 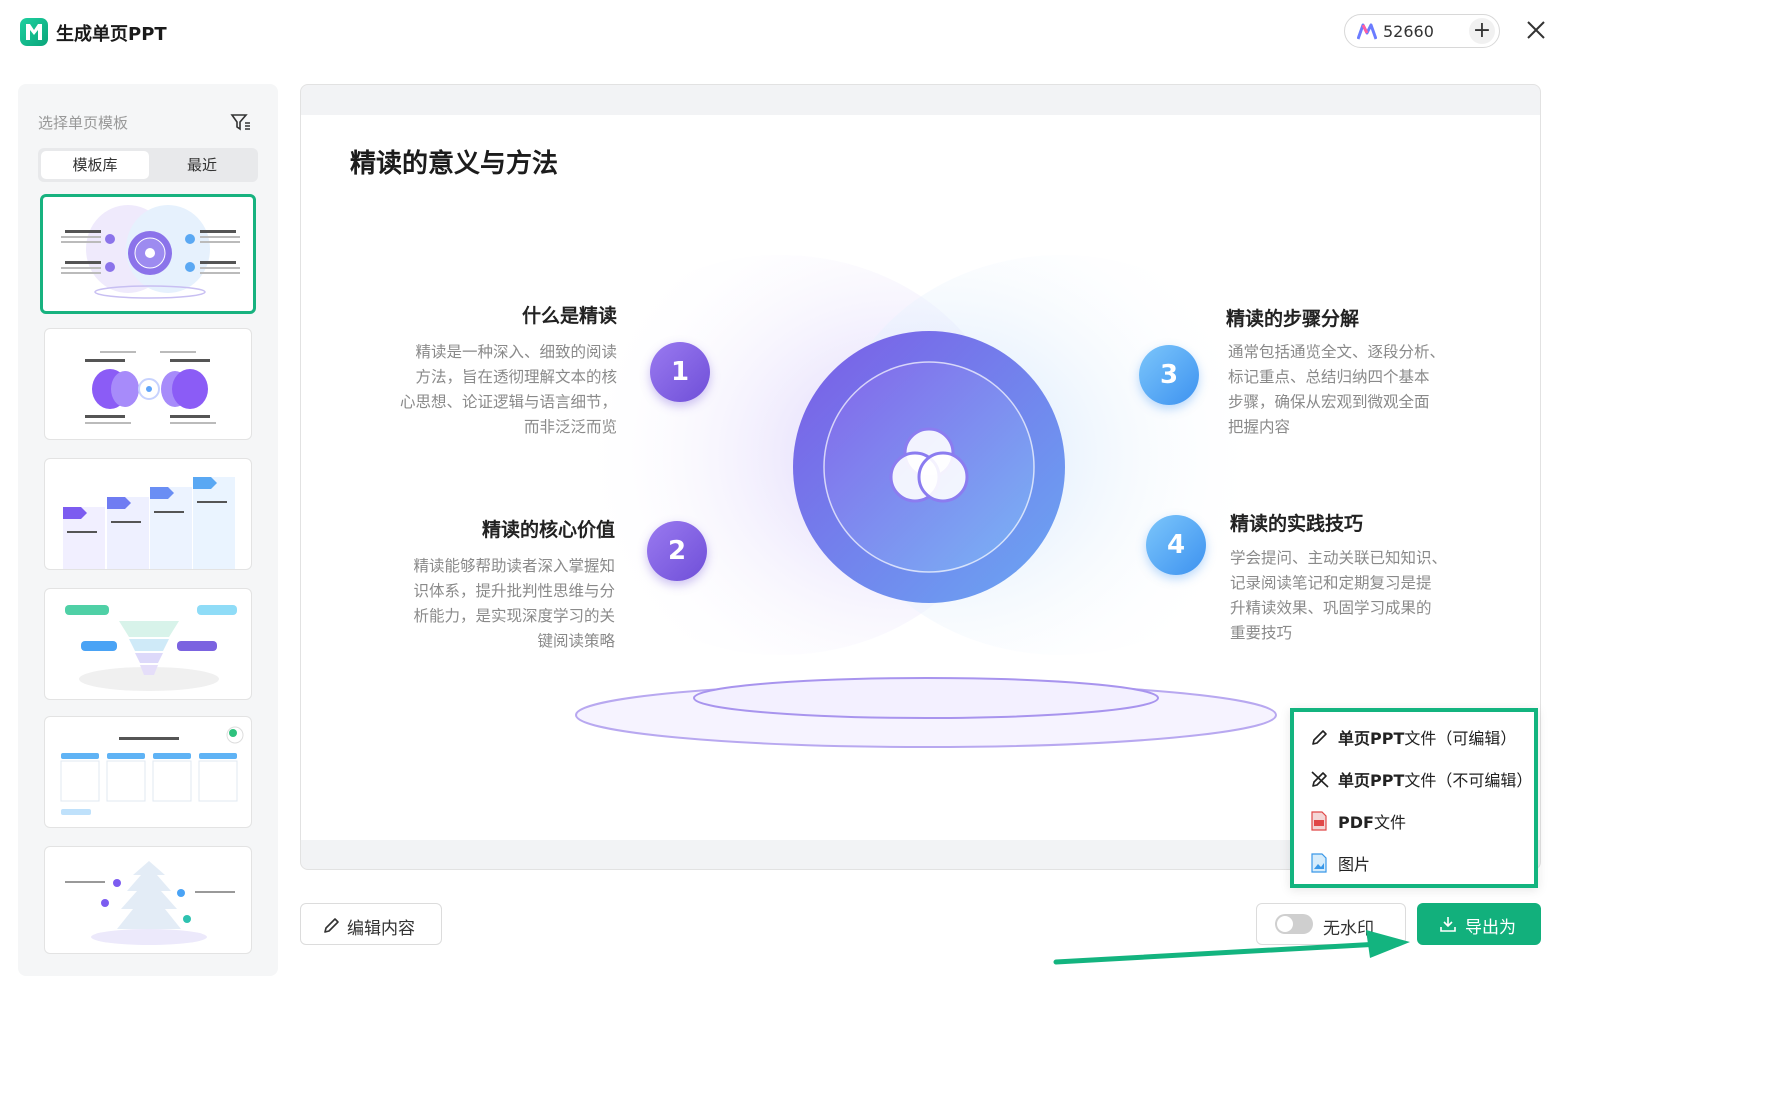 What do you see at coordinates (1297, 524) in the screenshot?
I see `item-heading: 精读的实践技巧` at bounding box center [1297, 524].